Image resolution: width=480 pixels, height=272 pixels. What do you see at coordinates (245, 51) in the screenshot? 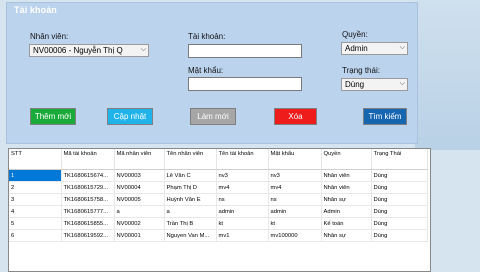
I see `account-input` at bounding box center [245, 51].